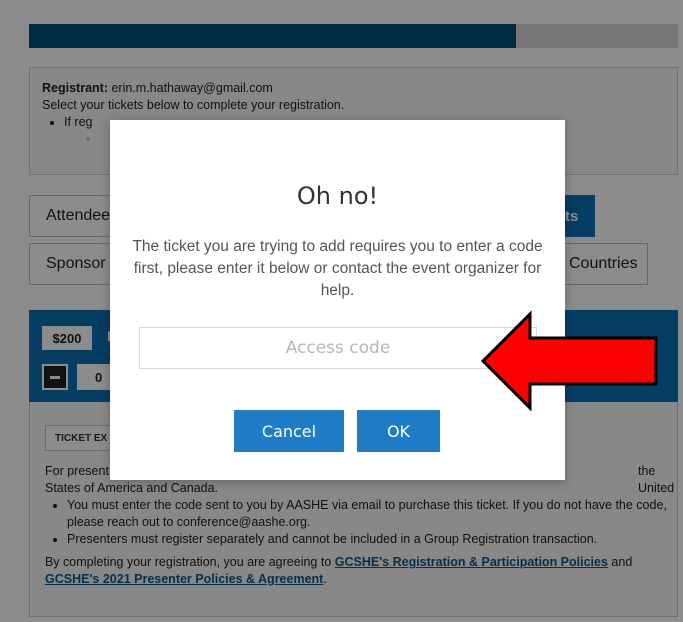  Describe the element at coordinates (289, 431) in the screenshot. I see `cancel-button: Cancel` at that location.